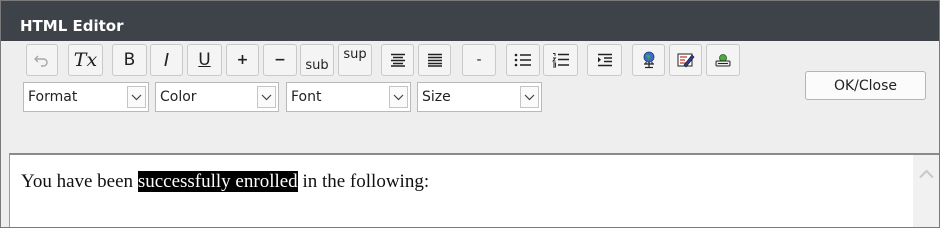 This screenshot has height=240, width=940. I want to click on indent-button, so click(604, 60).